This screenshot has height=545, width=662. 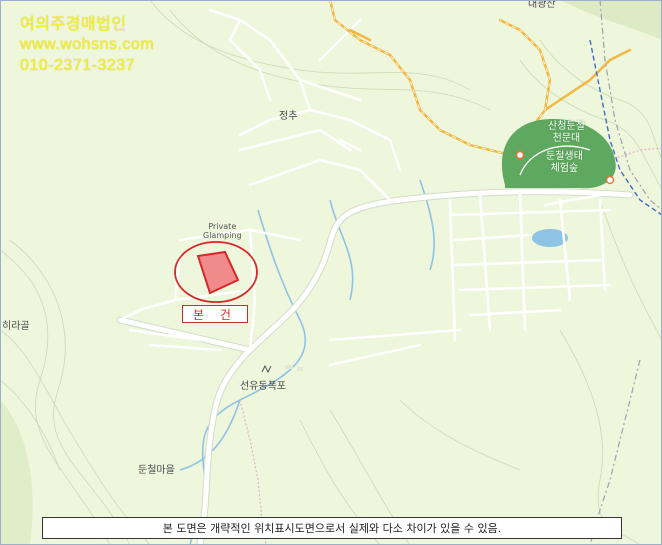 I want to click on label-top-cut: 대광산, so click(x=542, y=5).